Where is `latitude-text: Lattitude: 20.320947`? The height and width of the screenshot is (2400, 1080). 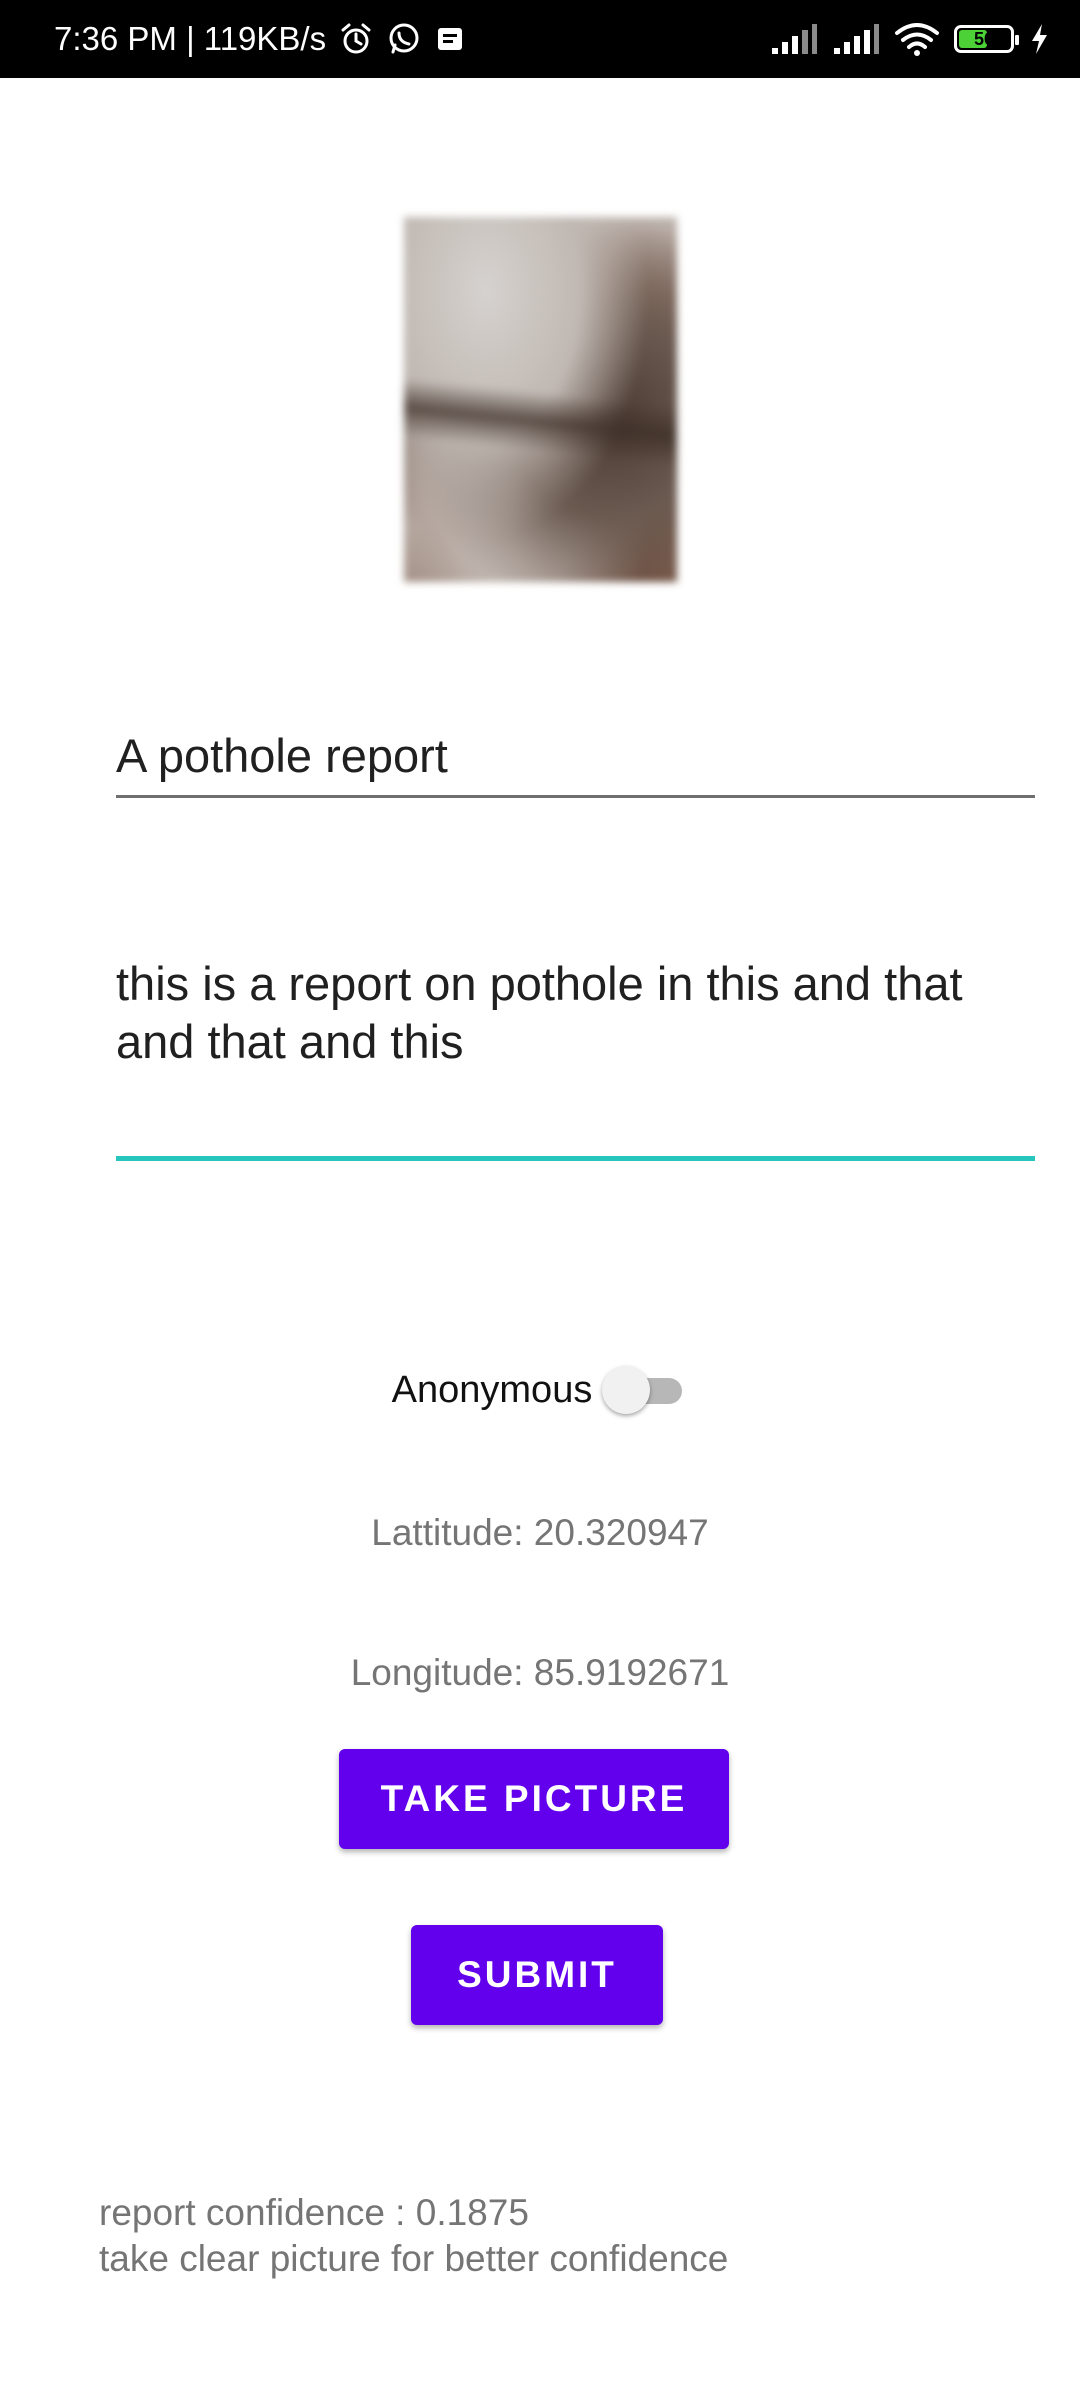 latitude-text: Lattitude: 20.320947 is located at coordinates (540, 1532).